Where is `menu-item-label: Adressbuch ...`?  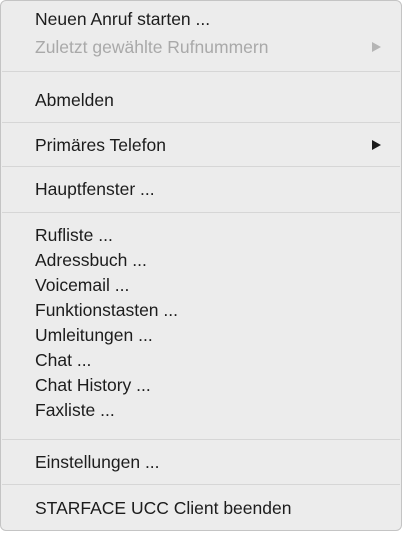 menu-item-label: Adressbuch ... is located at coordinates (91, 260).